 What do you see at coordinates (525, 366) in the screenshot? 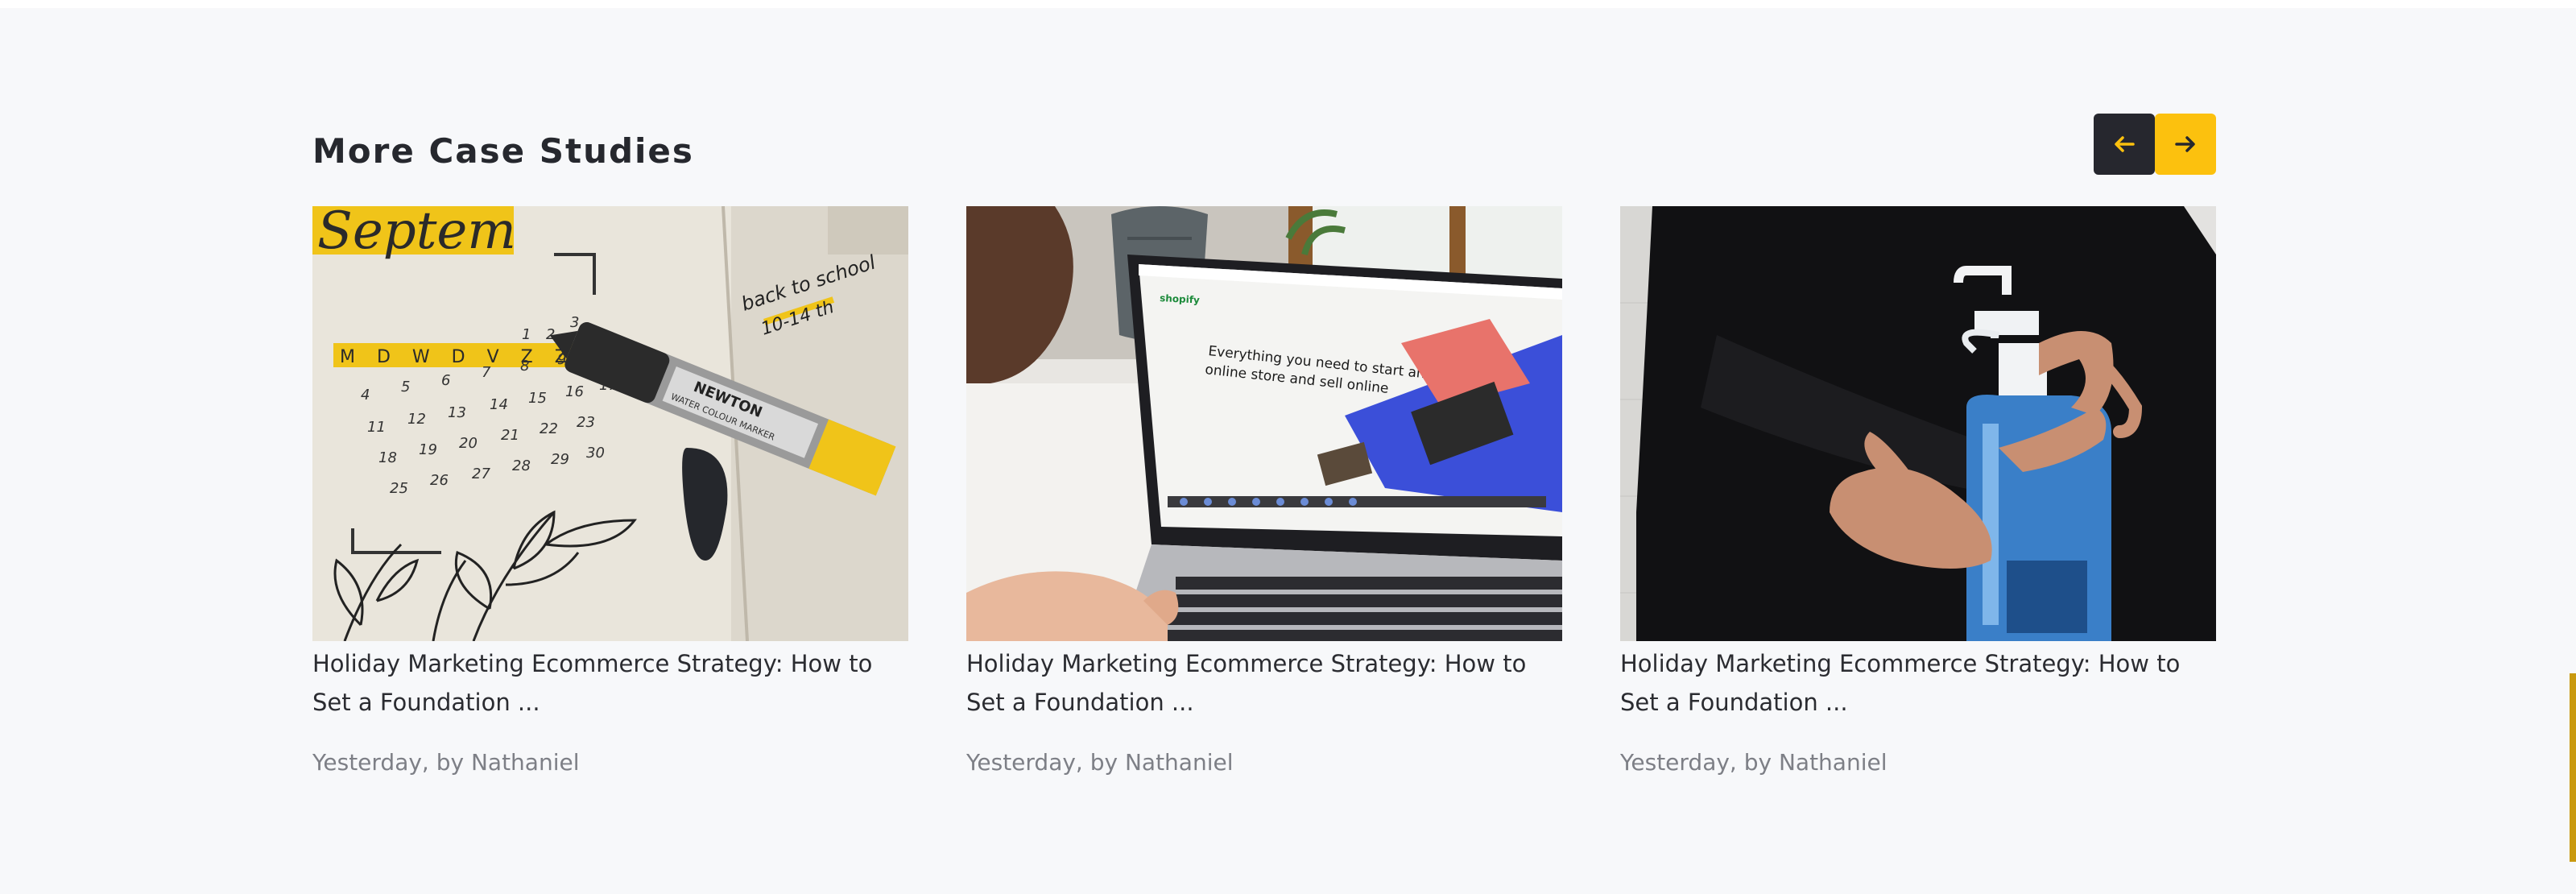
I see `svg-text: 8` at bounding box center [525, 366].